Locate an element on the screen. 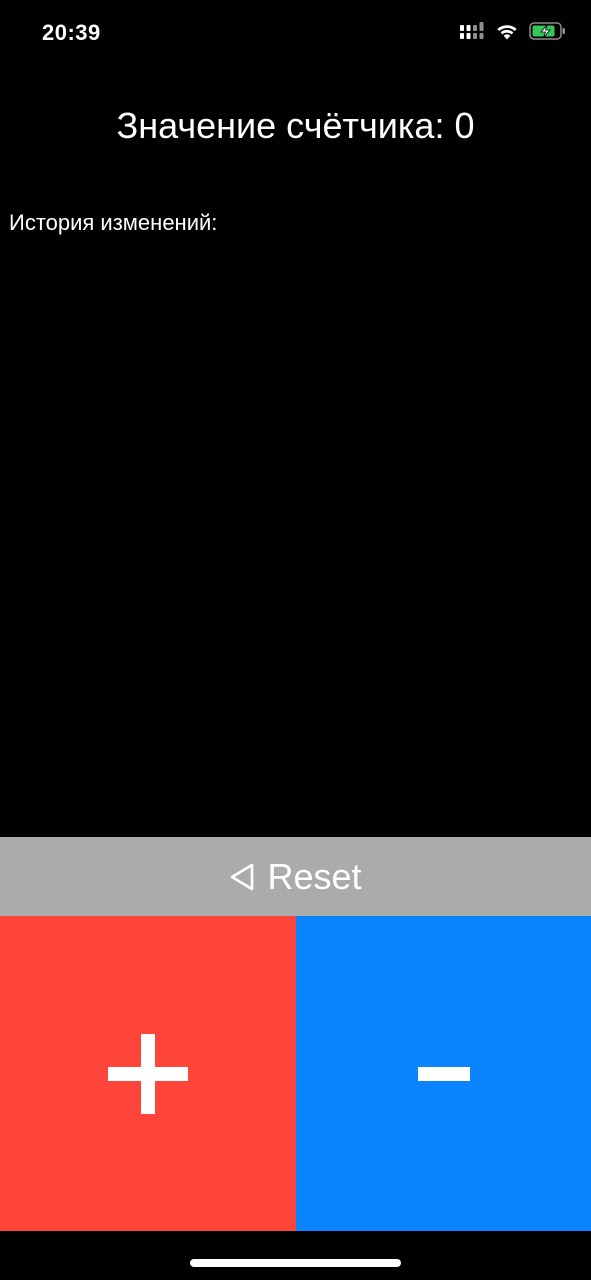 Image resolution: width=591 pixels, height=1280 pixels. increment-button is located at coordinates (148, 1073).